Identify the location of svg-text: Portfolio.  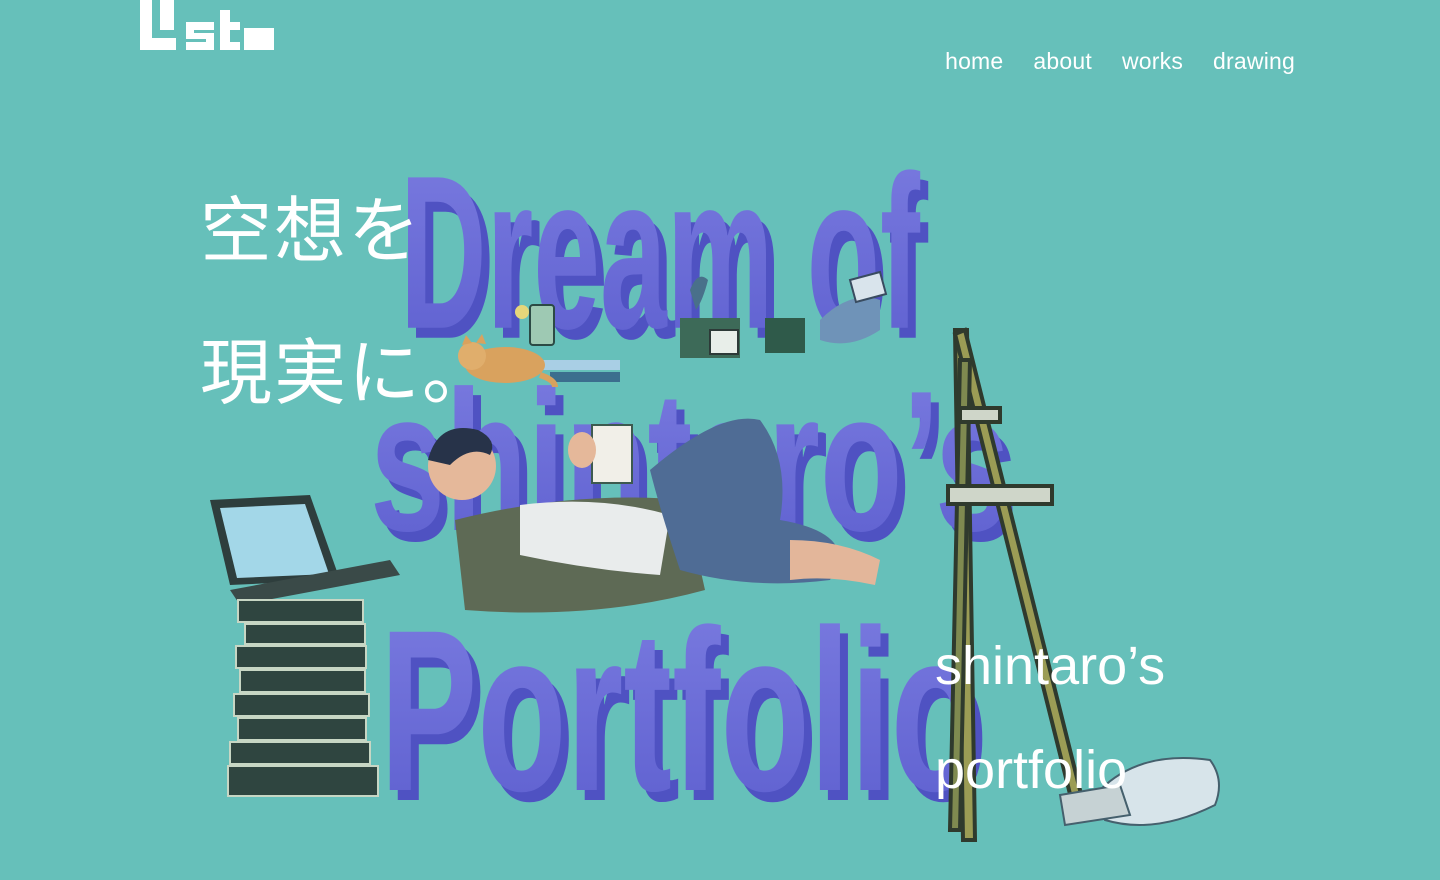
(680, 710).